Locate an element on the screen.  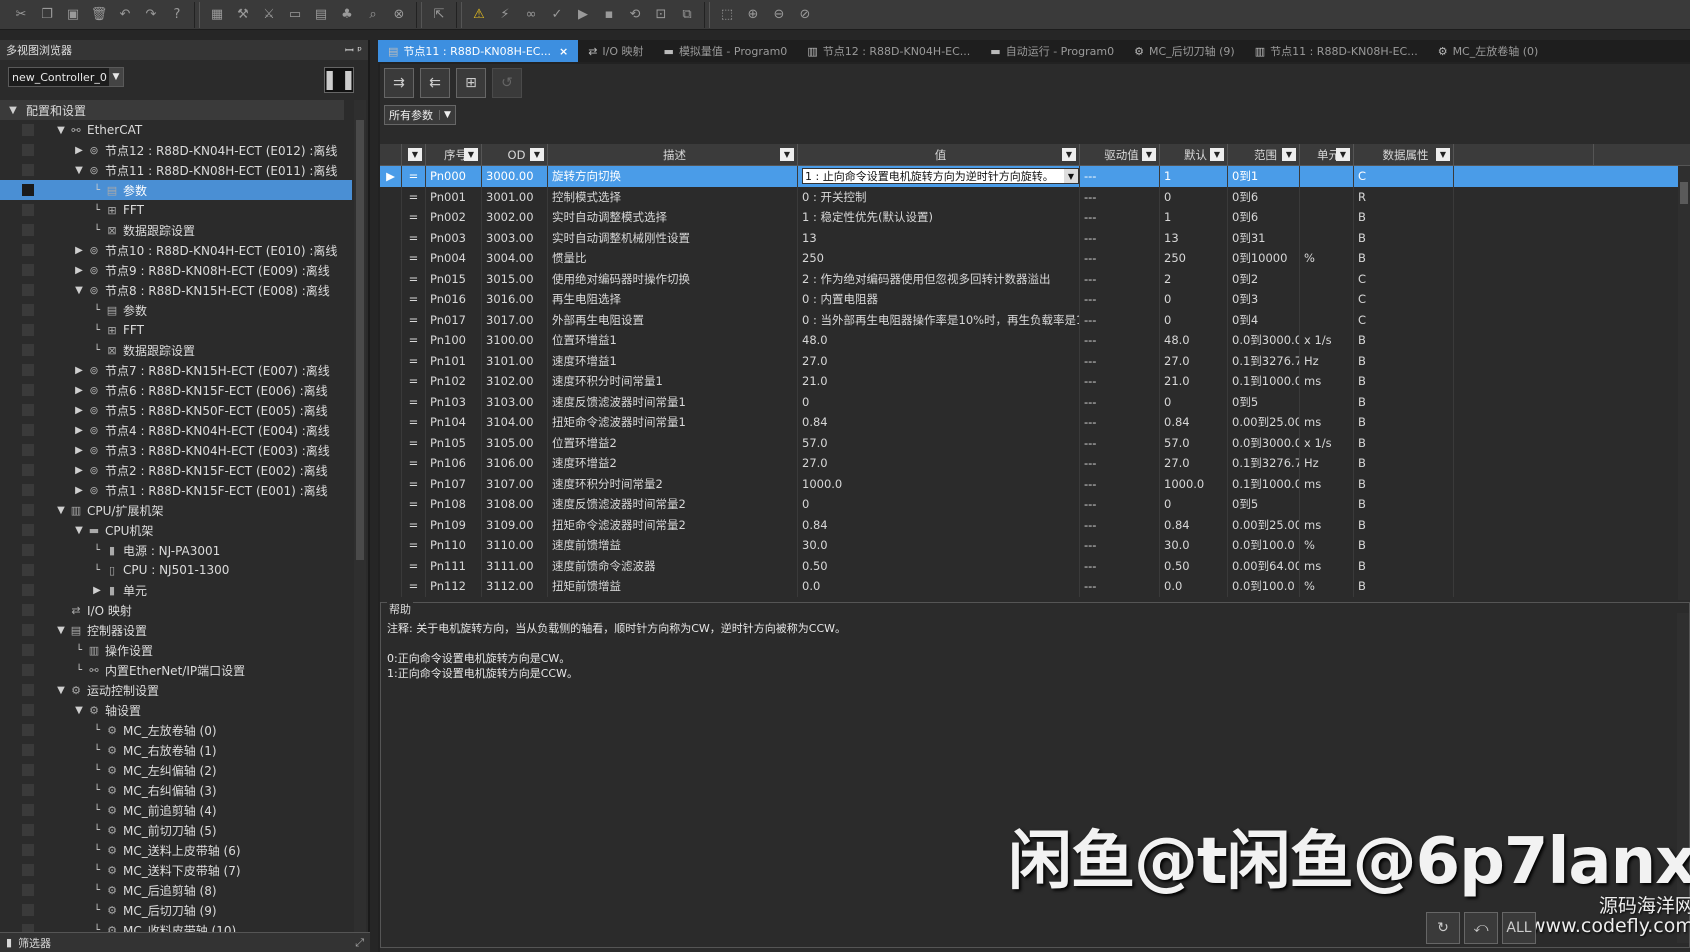
tree-item: └ ⚯ 内置EtherNet/IP端口设置 is located at coordinates (176, 670).